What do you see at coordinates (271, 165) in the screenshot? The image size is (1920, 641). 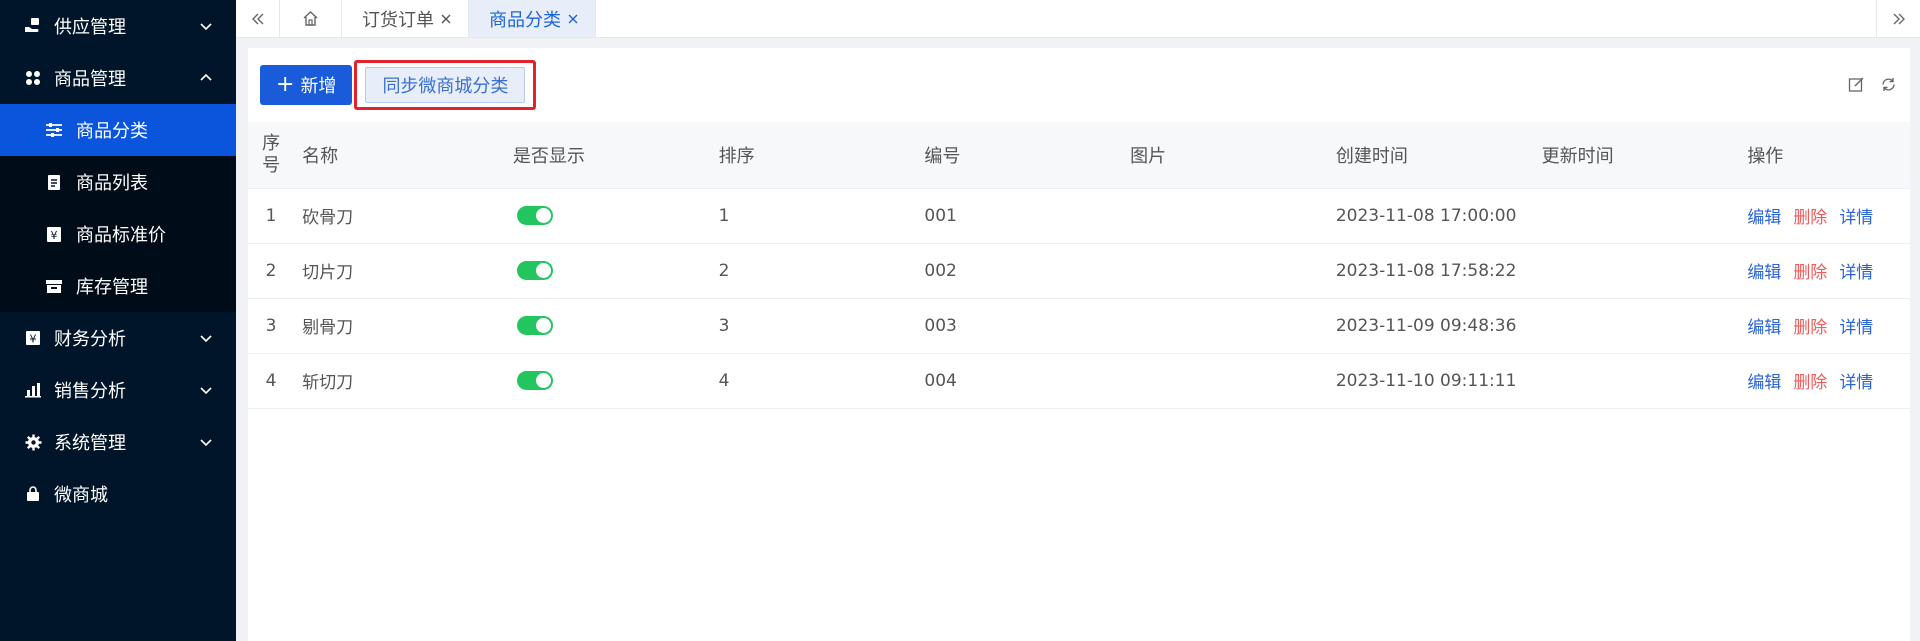 I see `seq-header-line2: 号` at bounding box center [271, 165].